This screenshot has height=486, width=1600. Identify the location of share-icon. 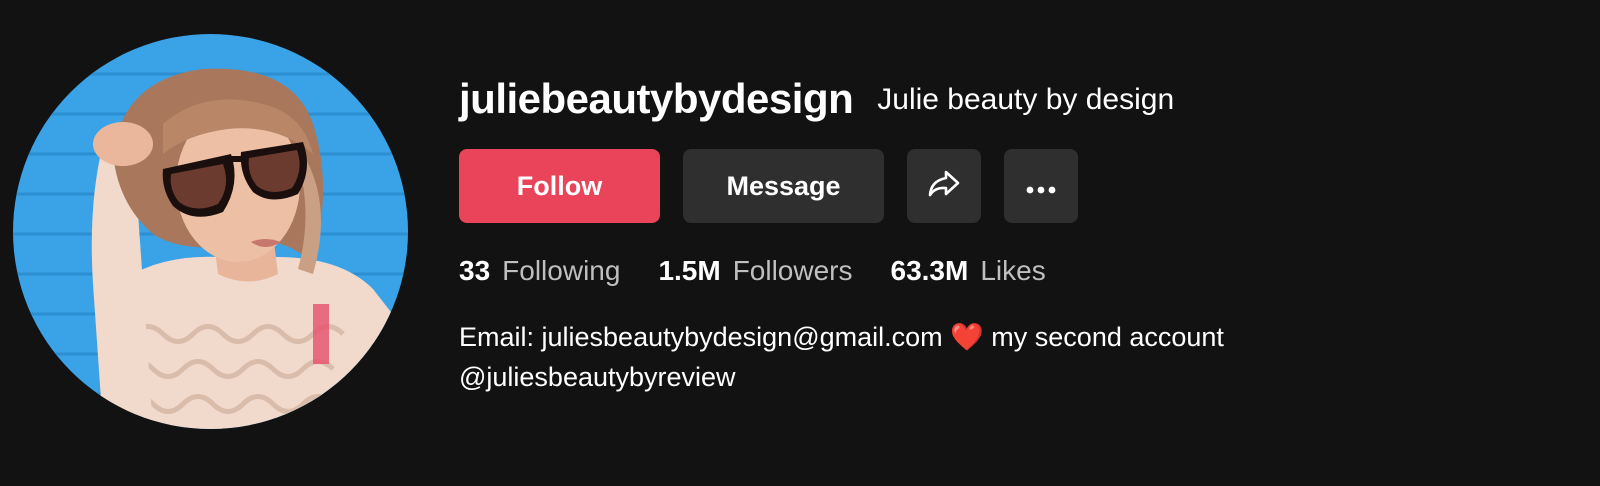
(944, 186).